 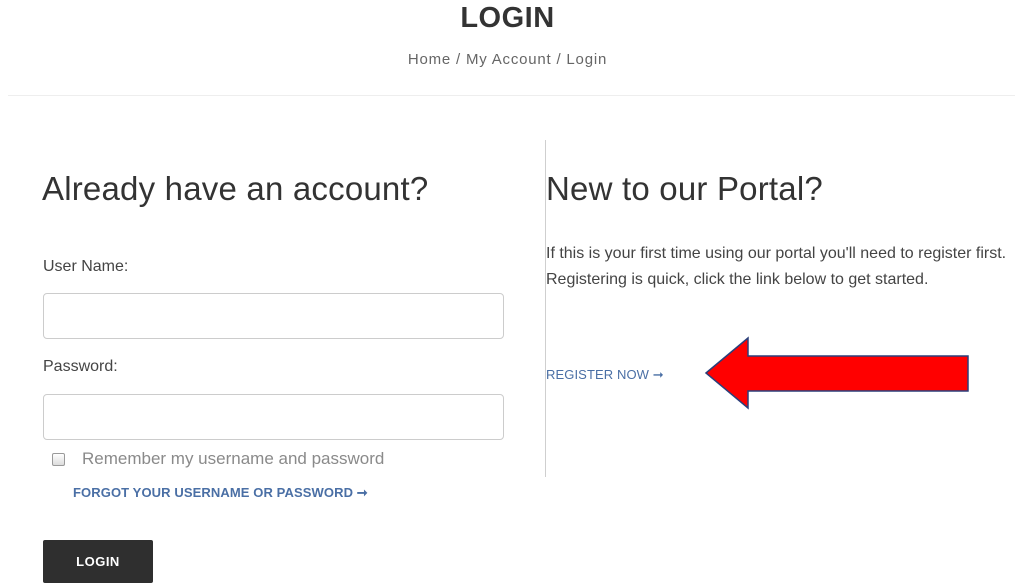 What do you see at coordinates (273, 316) in the screenshot?
I see `username-input` at bounding box center [273, 316].